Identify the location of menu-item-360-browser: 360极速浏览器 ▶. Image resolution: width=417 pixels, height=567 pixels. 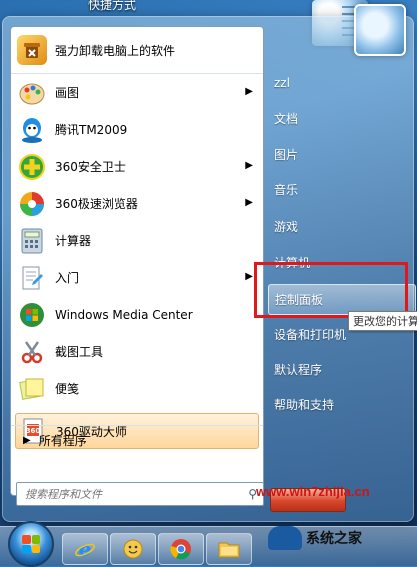
(137, 203).